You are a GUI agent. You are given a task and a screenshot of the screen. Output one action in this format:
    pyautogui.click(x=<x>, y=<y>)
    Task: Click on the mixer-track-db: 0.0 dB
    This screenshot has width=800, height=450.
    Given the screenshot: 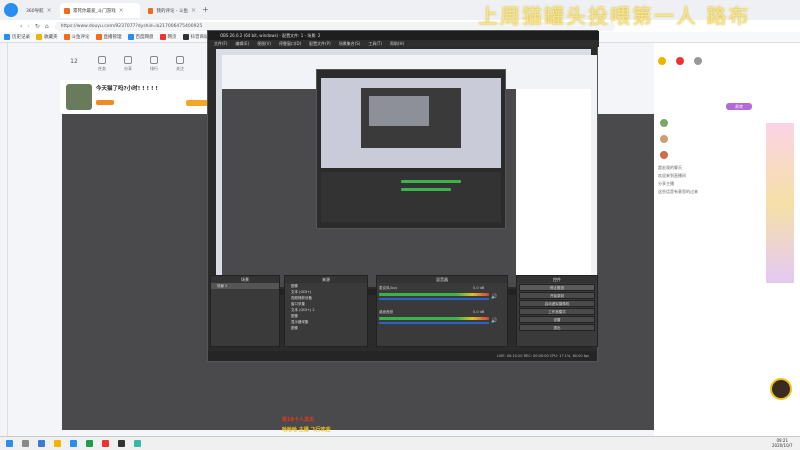 What is the action you would take?
    pyautogui.click(x=479, y=288)
    